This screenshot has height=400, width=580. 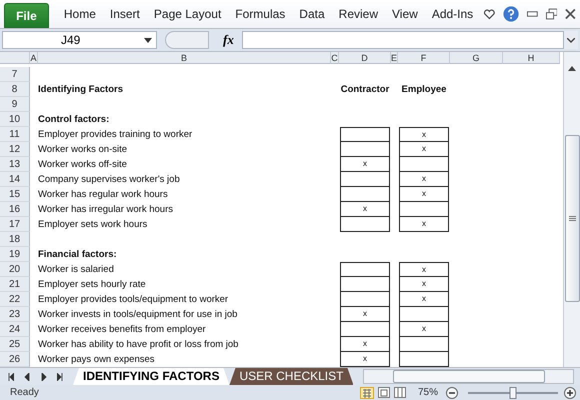 What do you see at coordinates (93, 225) in the screenshot?
I see `table-cell-text: Employer sets work hours` at bounding box center [93, 225].